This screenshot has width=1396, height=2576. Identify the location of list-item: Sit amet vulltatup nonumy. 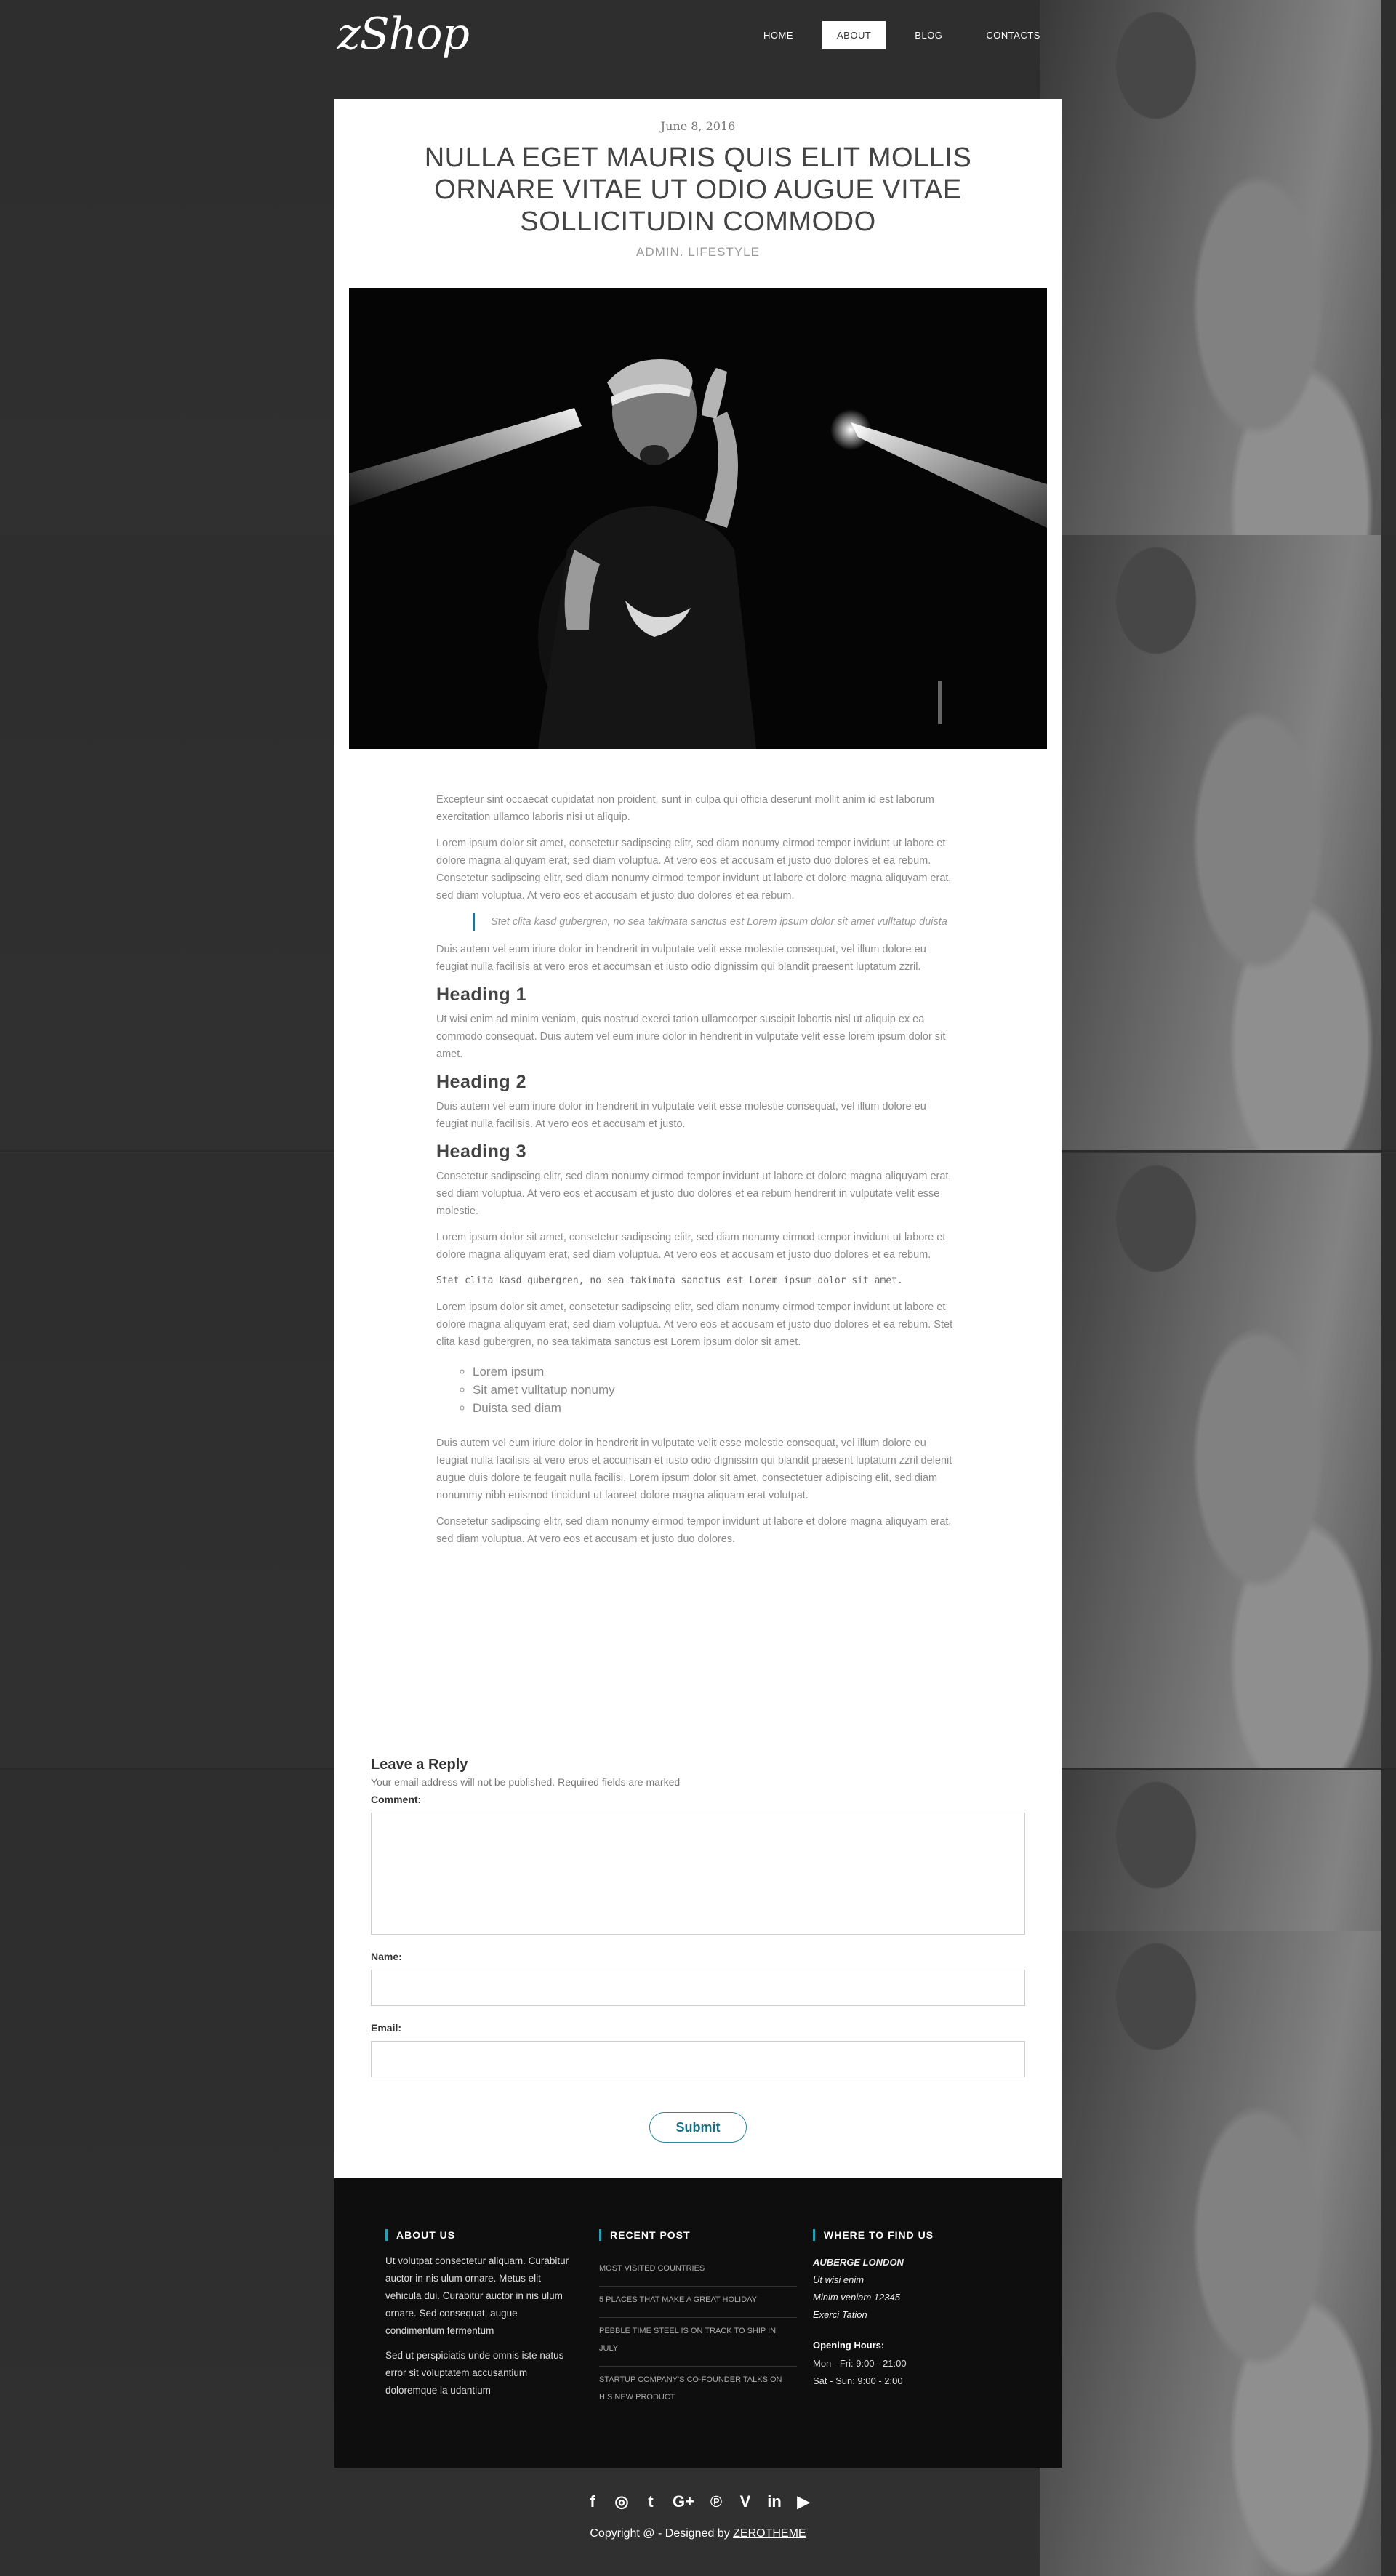
(716, 1390).